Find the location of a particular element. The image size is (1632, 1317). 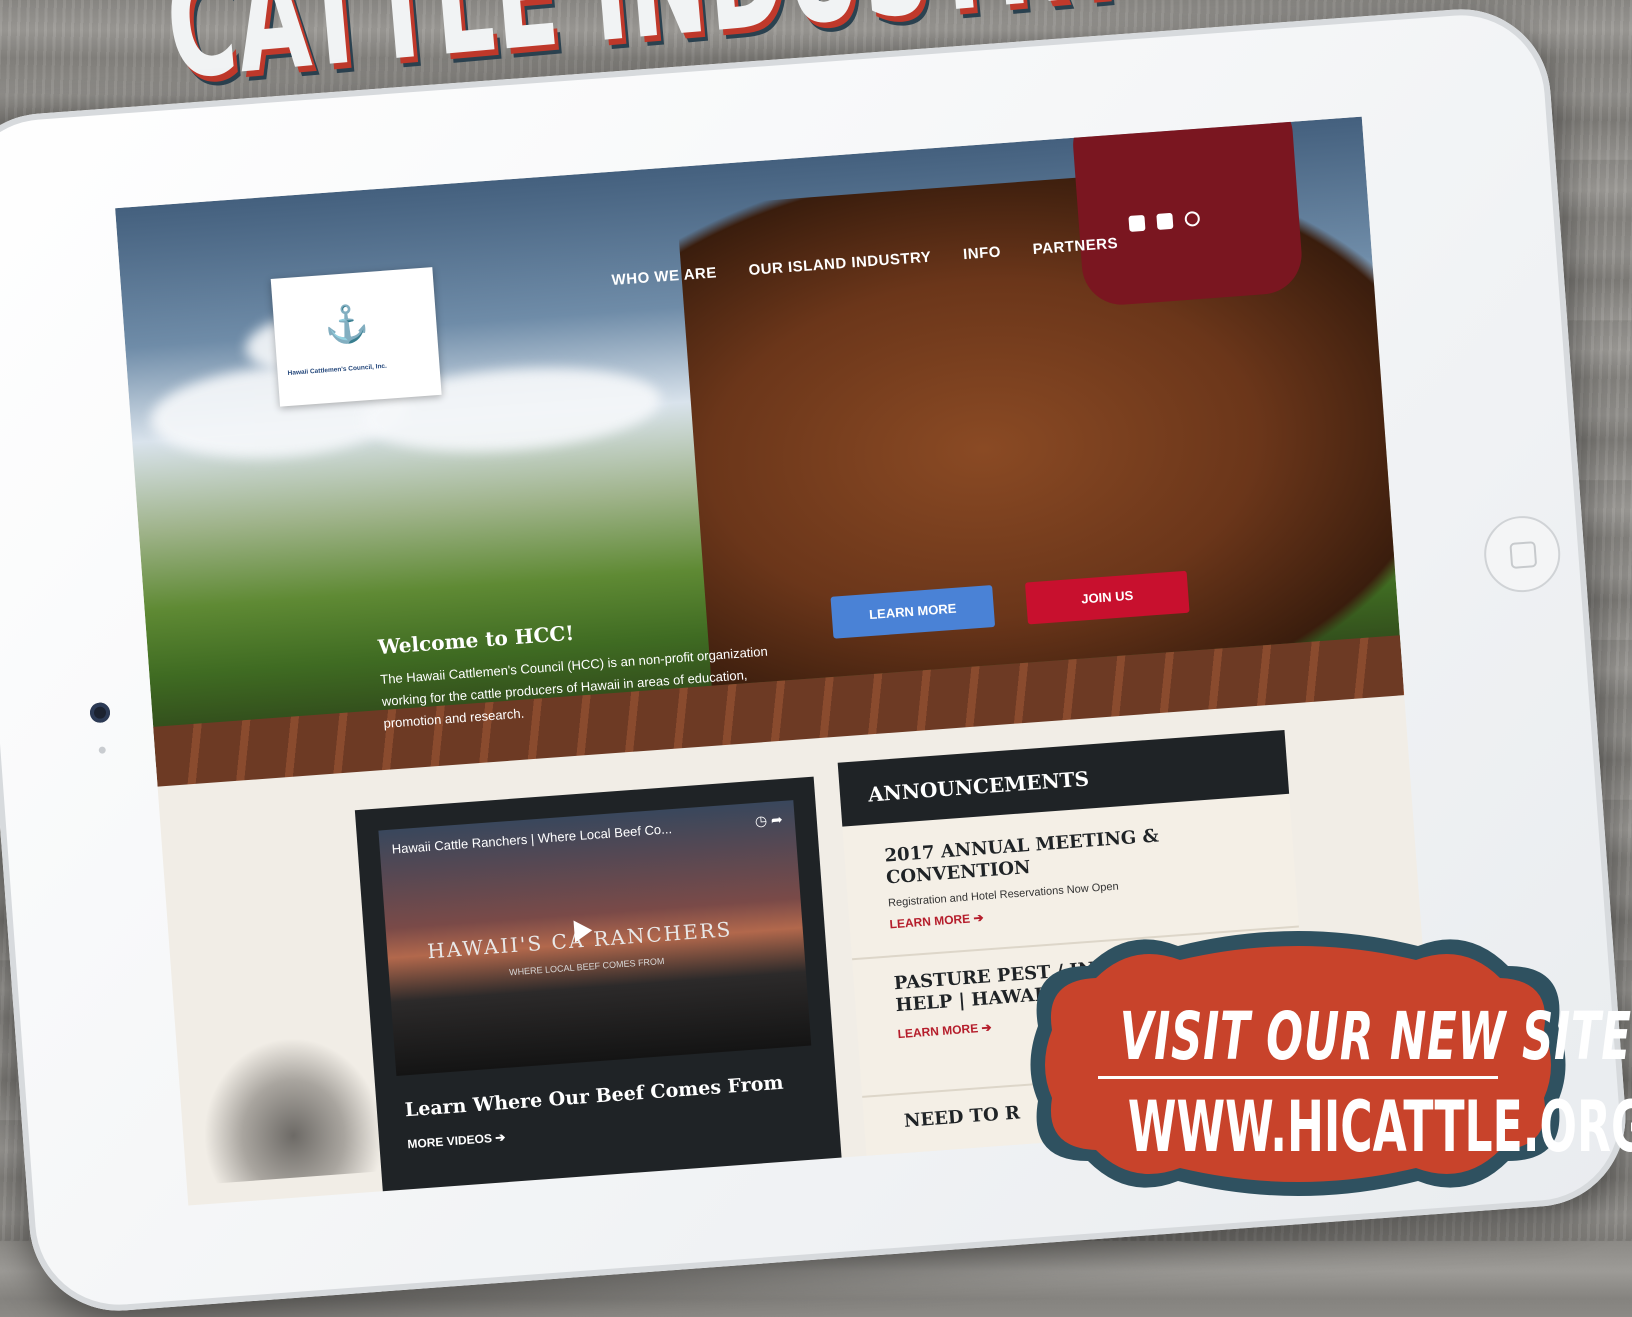

visit-site-badge: VISIT OUR NEW SITE: WWW.HICATTLE.ORG is located at coordinates (1330, 1063).